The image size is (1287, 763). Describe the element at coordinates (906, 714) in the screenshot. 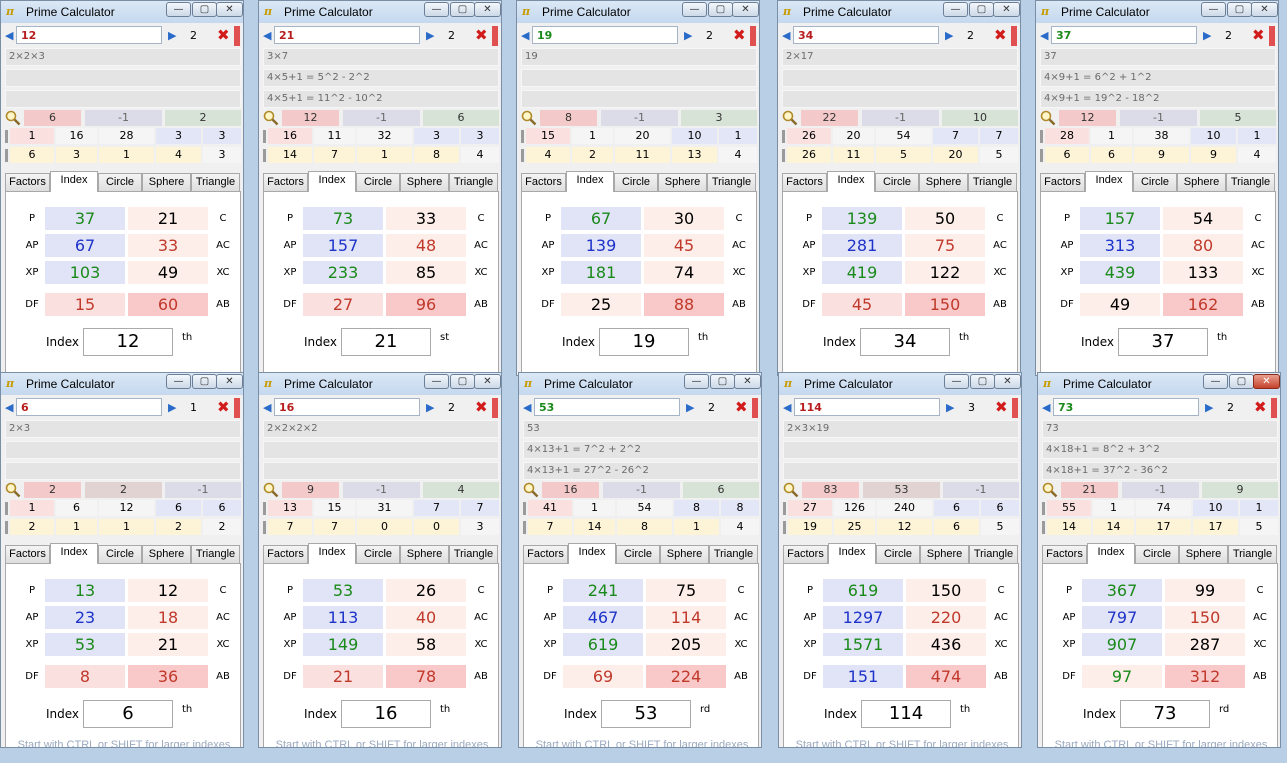

I see `index-input: 114` at that location.